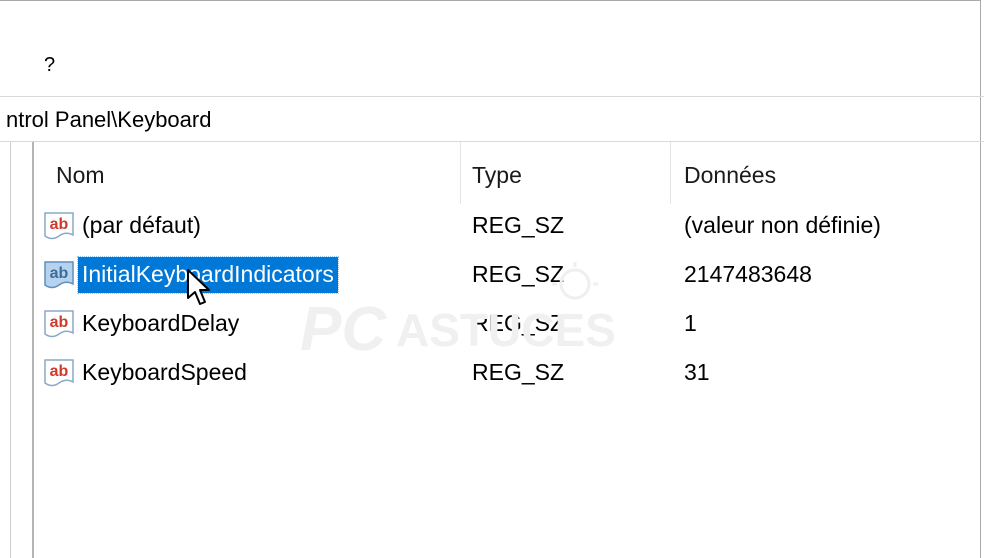 The image size is (984, 558). I want to click on list-row: ab KeyboardSpeed REG_SZ 31, so click(508, 372).